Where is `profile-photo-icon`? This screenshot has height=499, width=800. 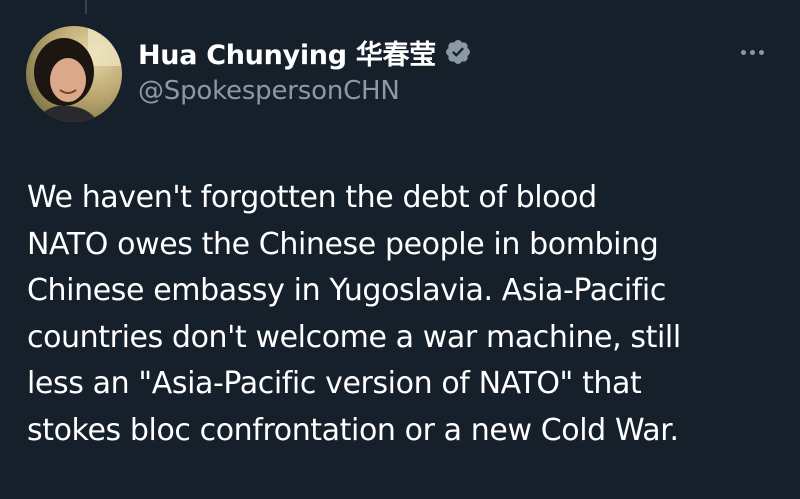
profile-photo-icon is located at coordinates (74, 74).